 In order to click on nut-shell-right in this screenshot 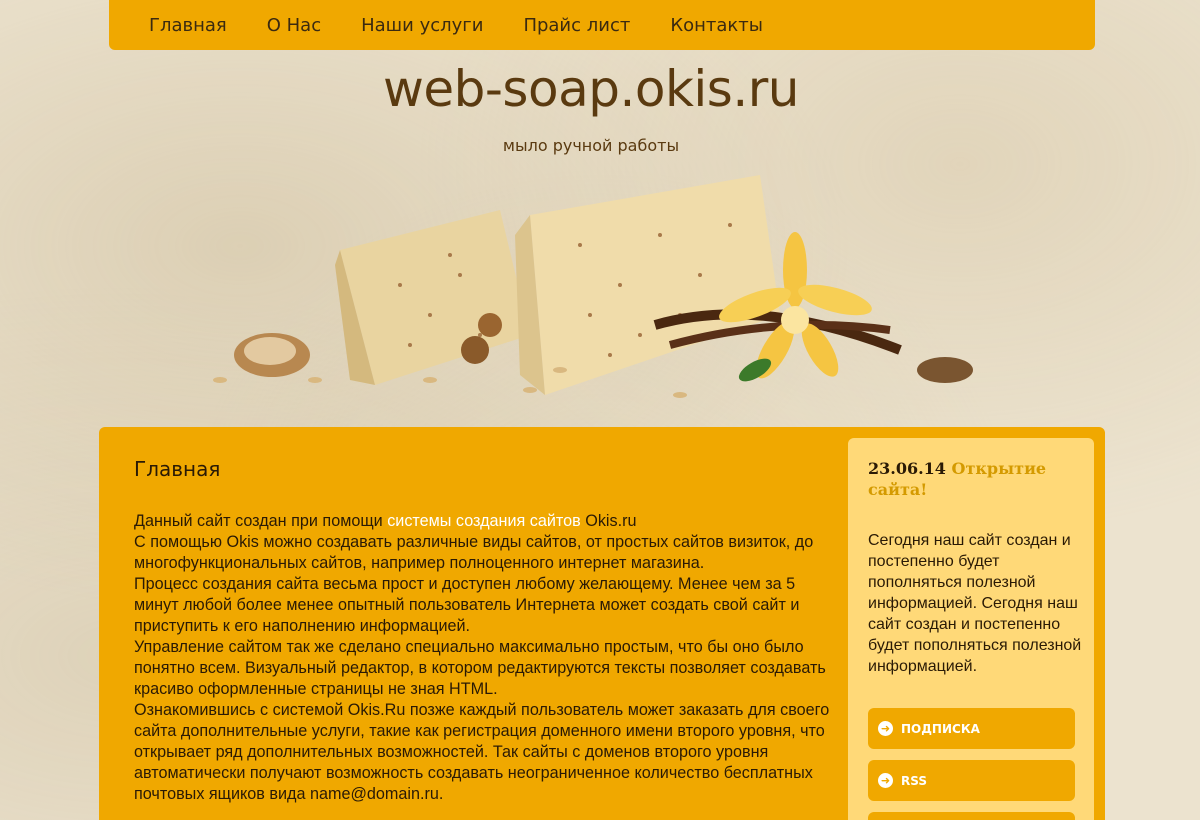, I will do `click(945, 370)`.